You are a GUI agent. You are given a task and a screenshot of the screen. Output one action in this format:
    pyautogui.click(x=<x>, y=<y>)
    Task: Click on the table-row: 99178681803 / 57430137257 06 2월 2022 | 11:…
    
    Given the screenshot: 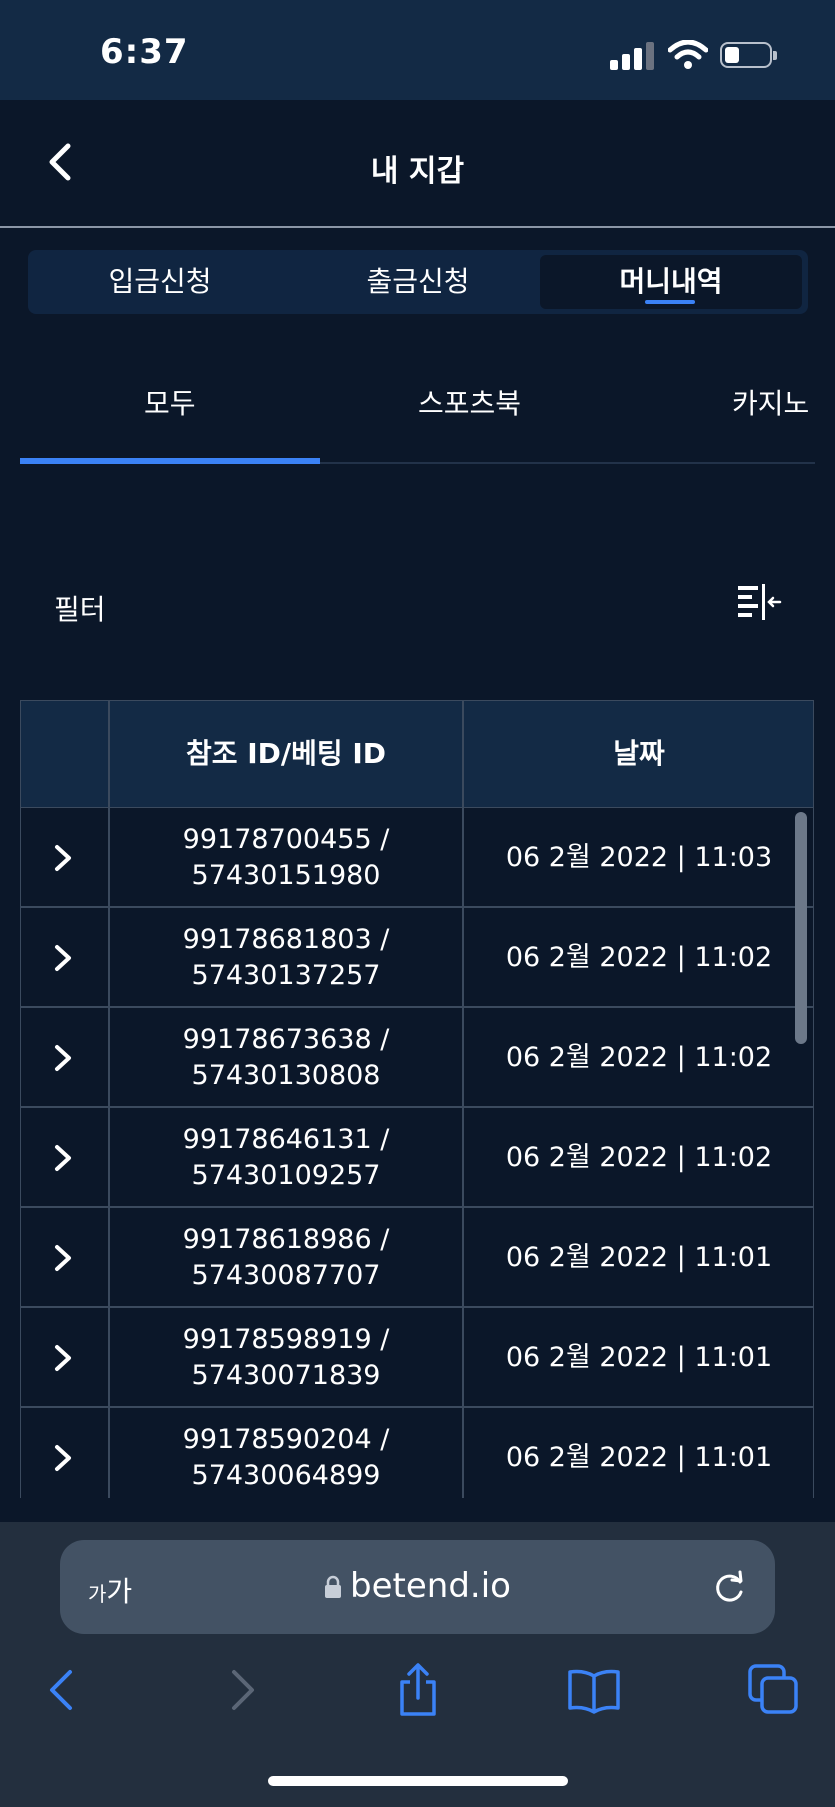 What is the action you would take?
    pyautogui.click(x=417, y=958)
    